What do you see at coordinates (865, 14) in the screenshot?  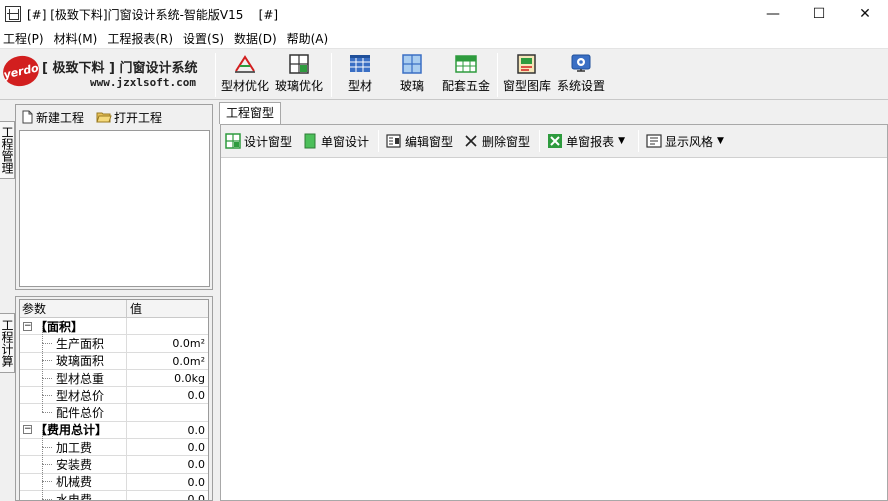 I see `close-button: ✕` at bounding box center [865, 14].